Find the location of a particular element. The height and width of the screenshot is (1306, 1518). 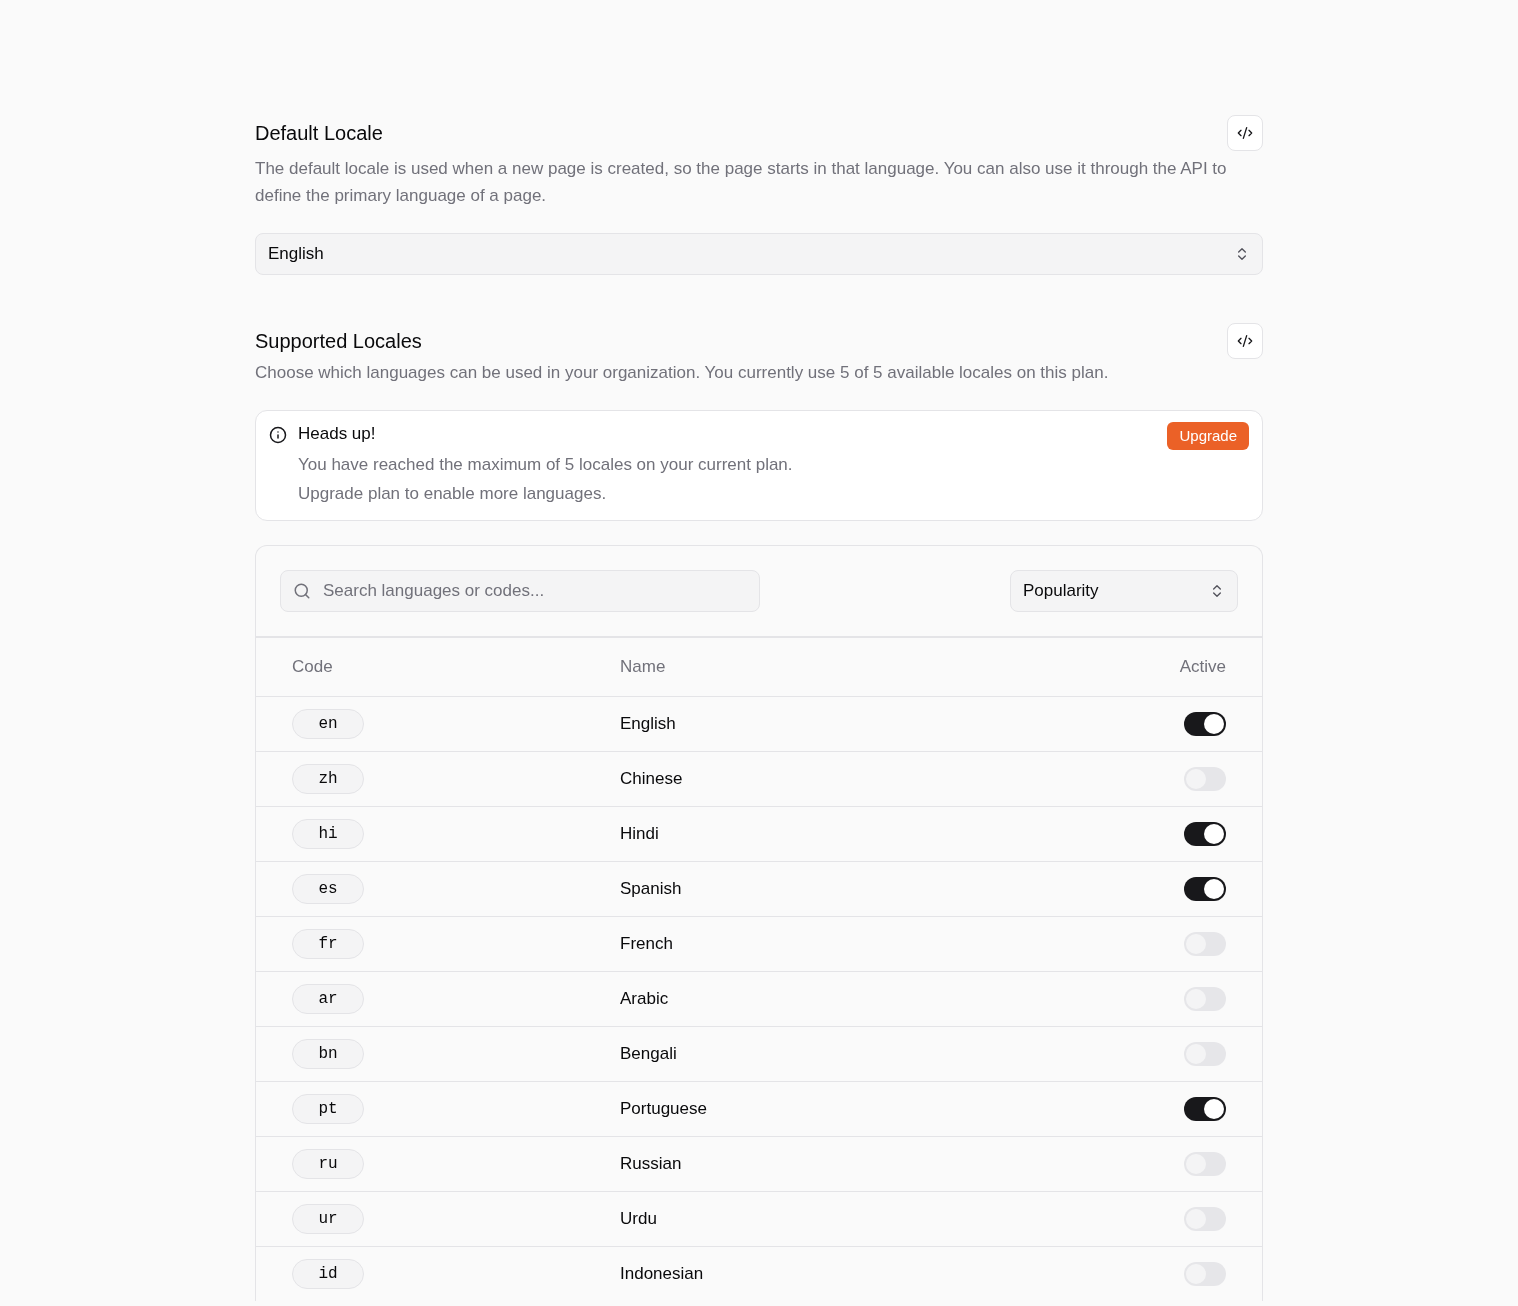

section-description: The default locale is used when a new page is created, so the page starts in that language. You can also use it through the API to define the primary language of a page. is located at coordinates (741, 182).